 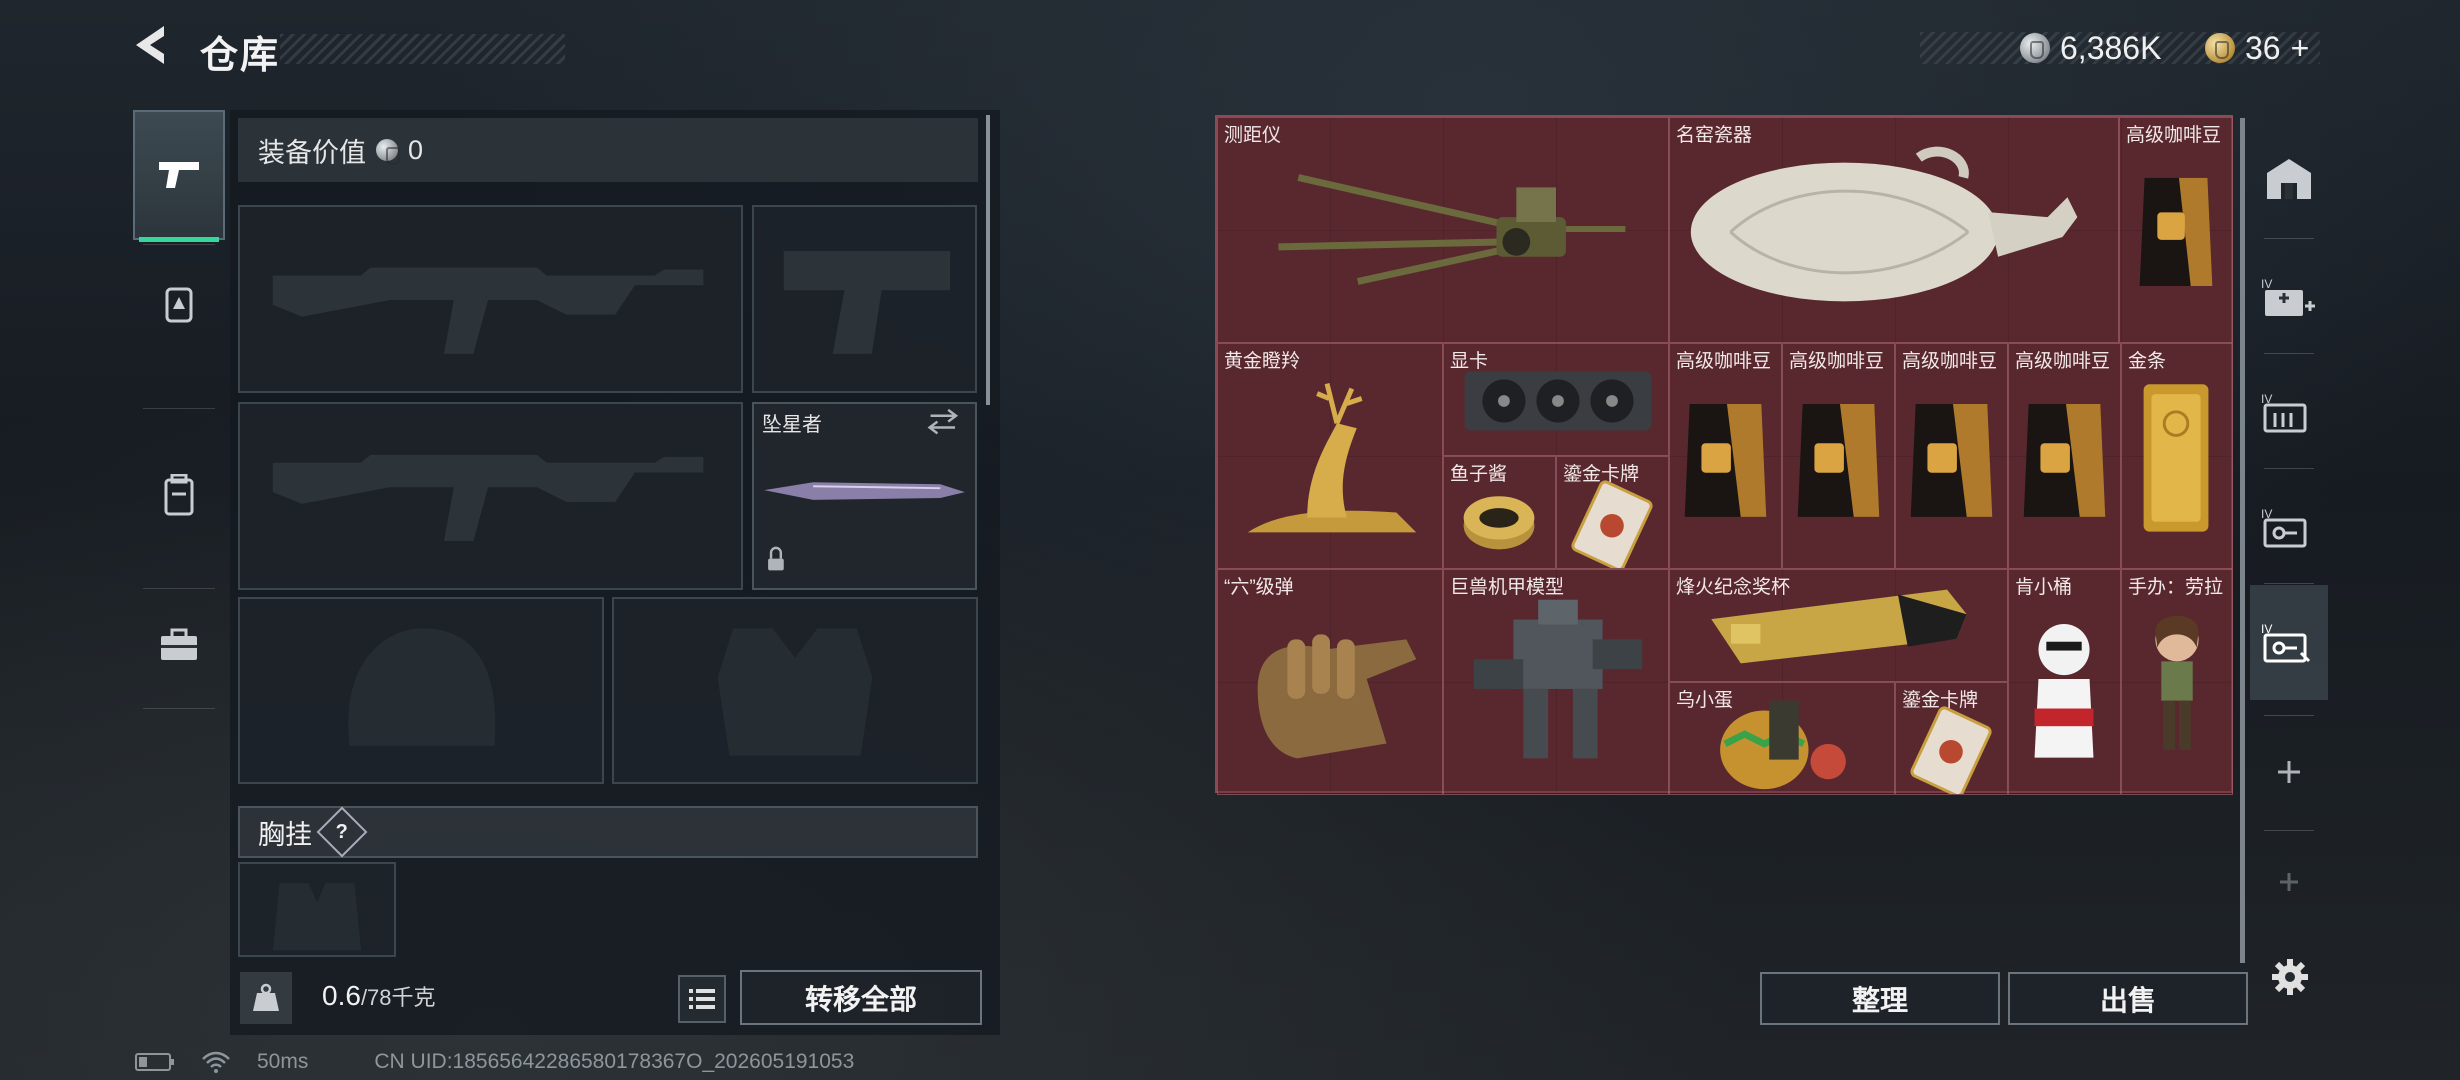 I want to click on gear-icon, so click(x=2290, y=977).